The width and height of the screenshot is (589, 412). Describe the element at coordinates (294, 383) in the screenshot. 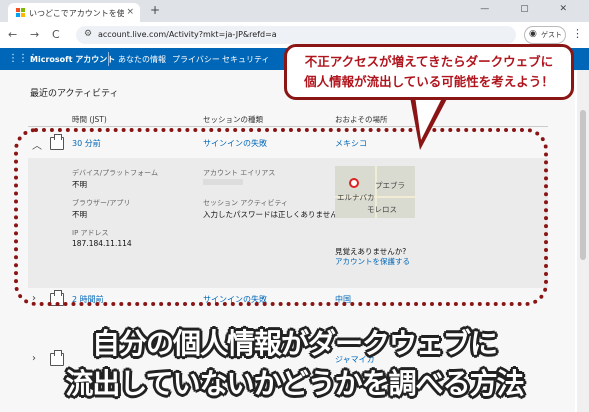

I see `caption-line-2: 流出していないかどうかを調べる方法` at that location.